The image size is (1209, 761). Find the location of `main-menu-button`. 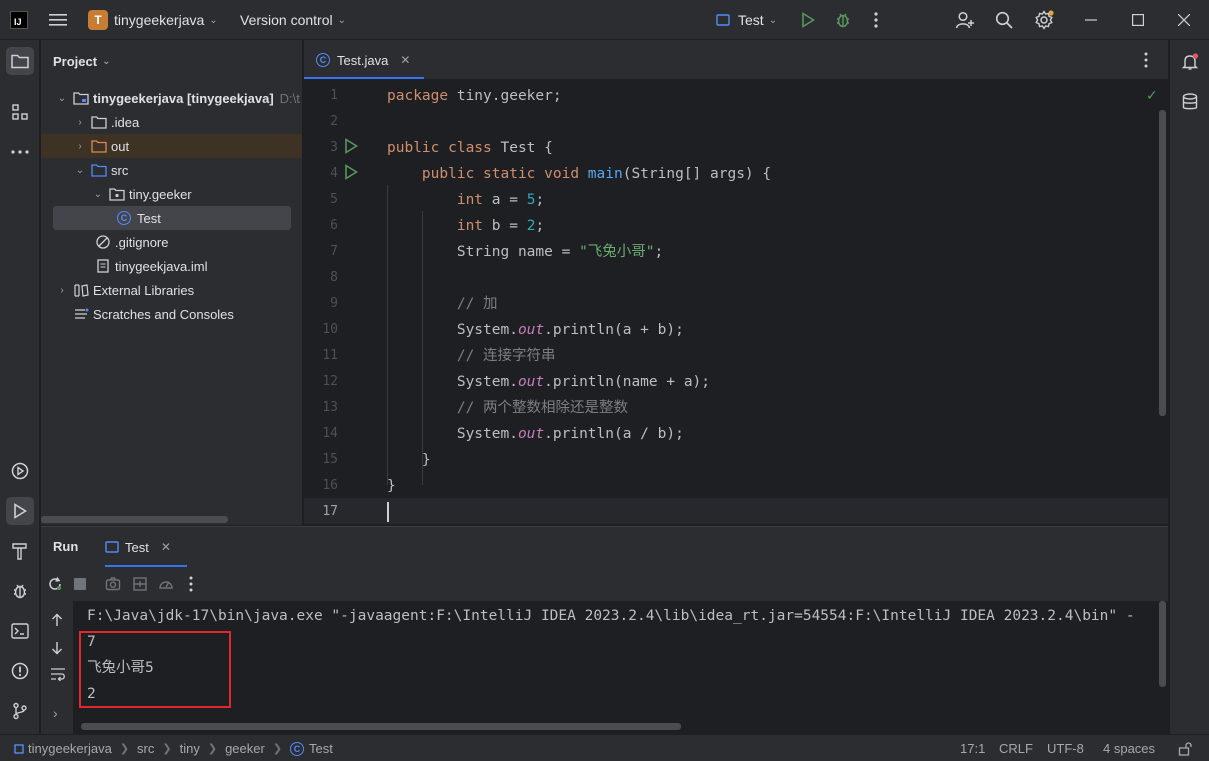

main-menu-button is located at coordinates (58, 20).